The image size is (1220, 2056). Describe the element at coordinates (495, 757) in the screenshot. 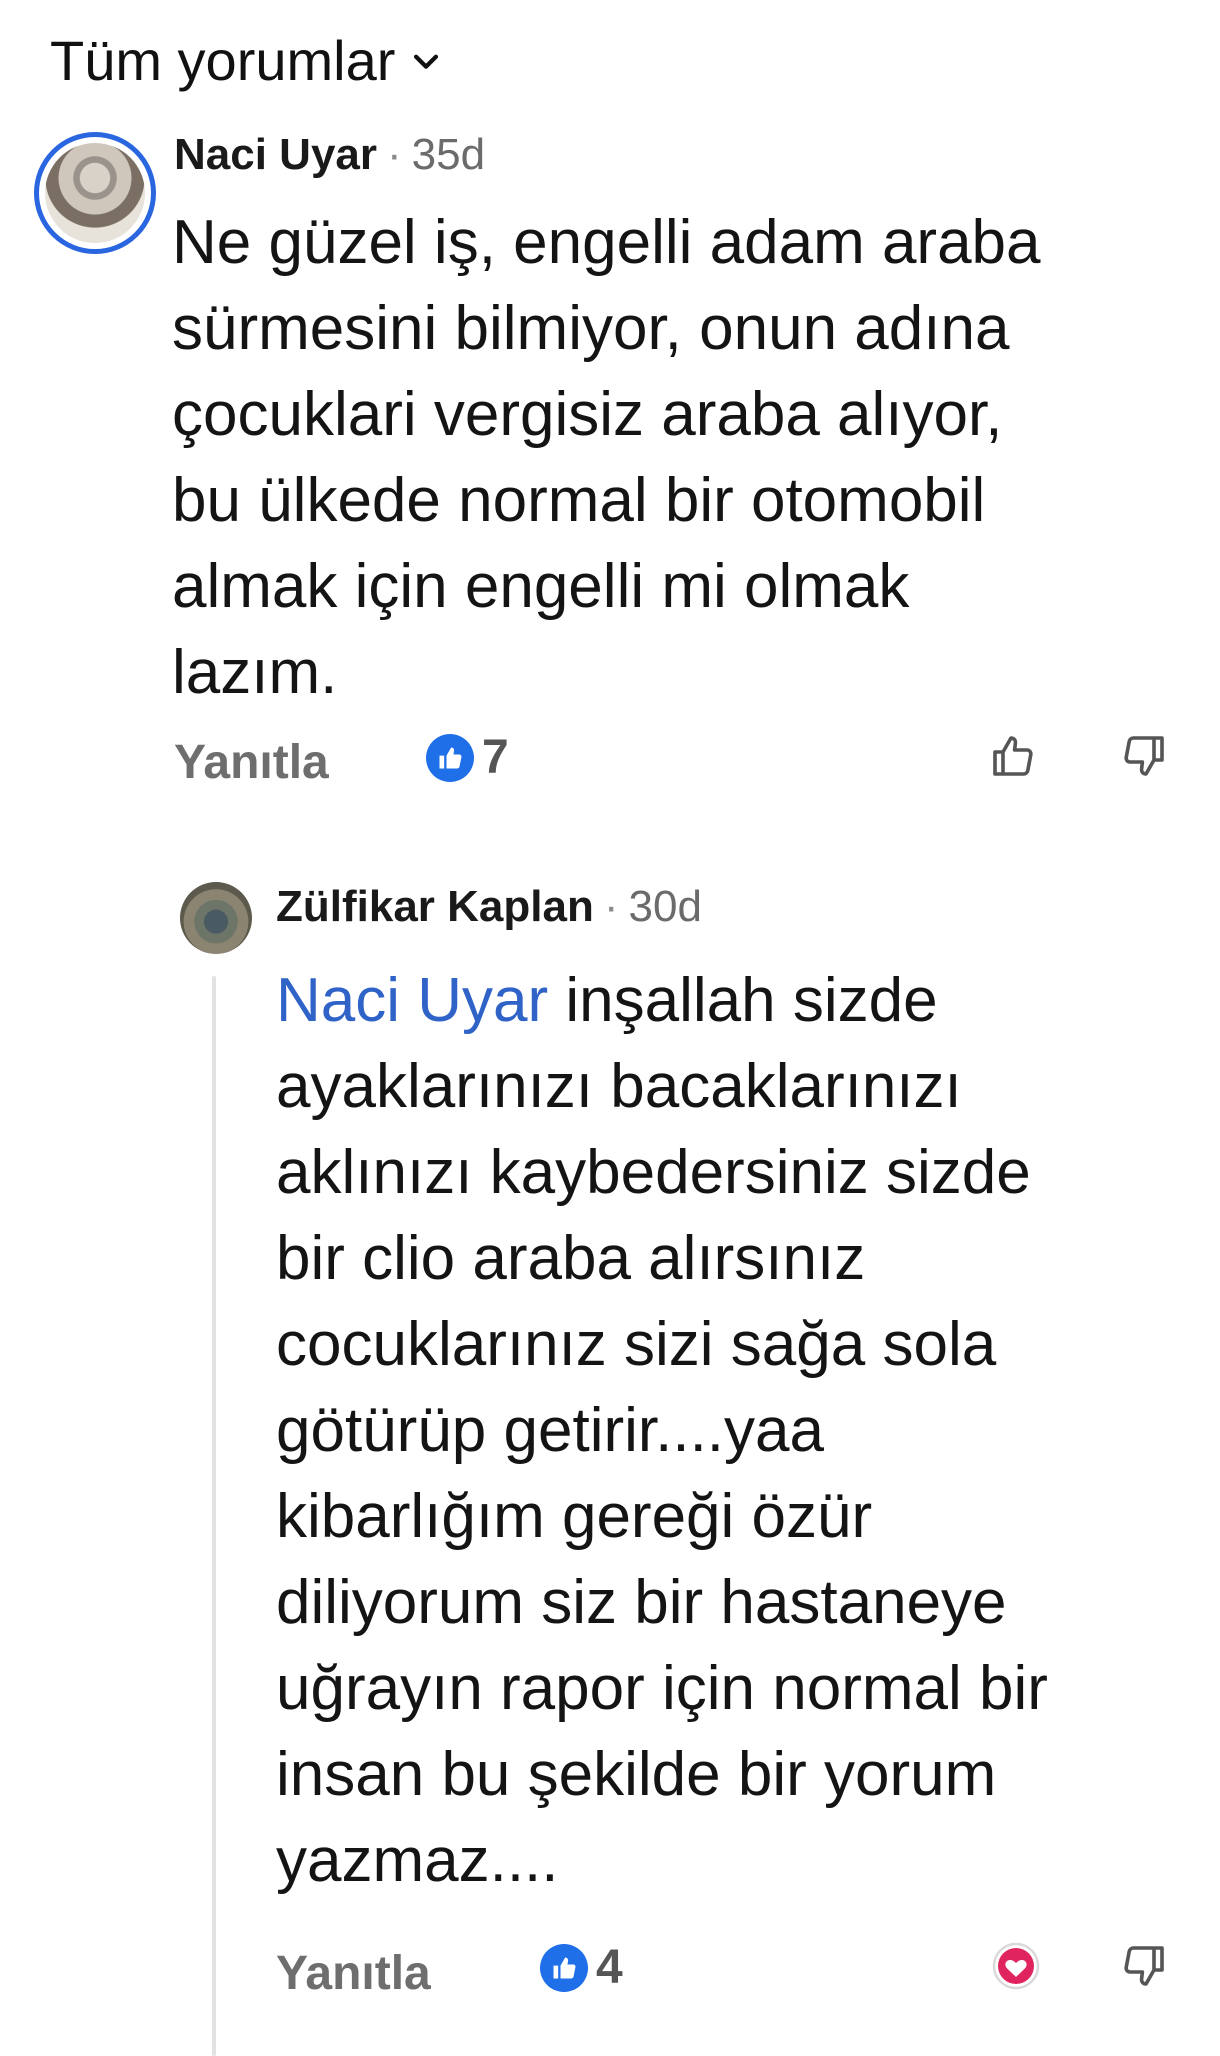

I see `reaction-count: 7` at that location.